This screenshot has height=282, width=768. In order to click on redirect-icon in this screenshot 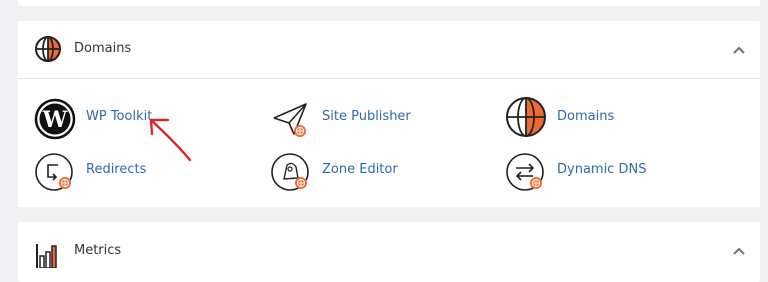, I will do `click(54, 172)`.